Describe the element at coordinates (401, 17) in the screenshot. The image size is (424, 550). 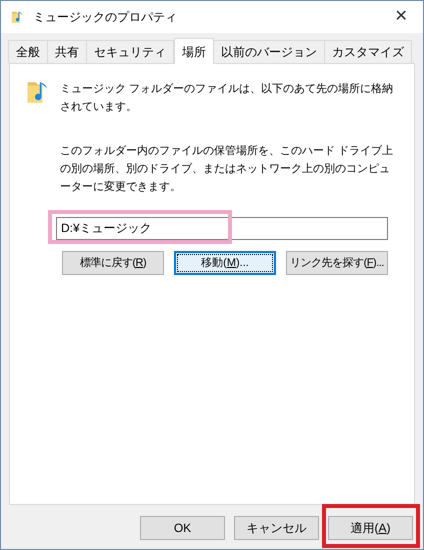
I see `close-button: ✕` at that location.